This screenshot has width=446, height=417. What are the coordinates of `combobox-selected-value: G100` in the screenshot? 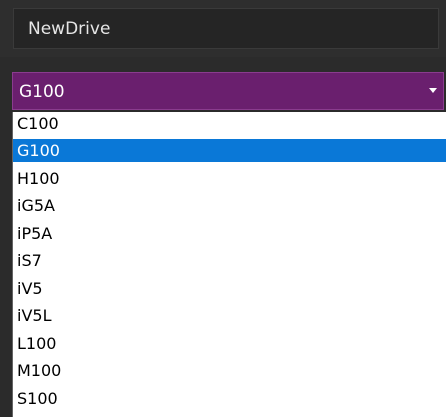 It's located at (42, 92).